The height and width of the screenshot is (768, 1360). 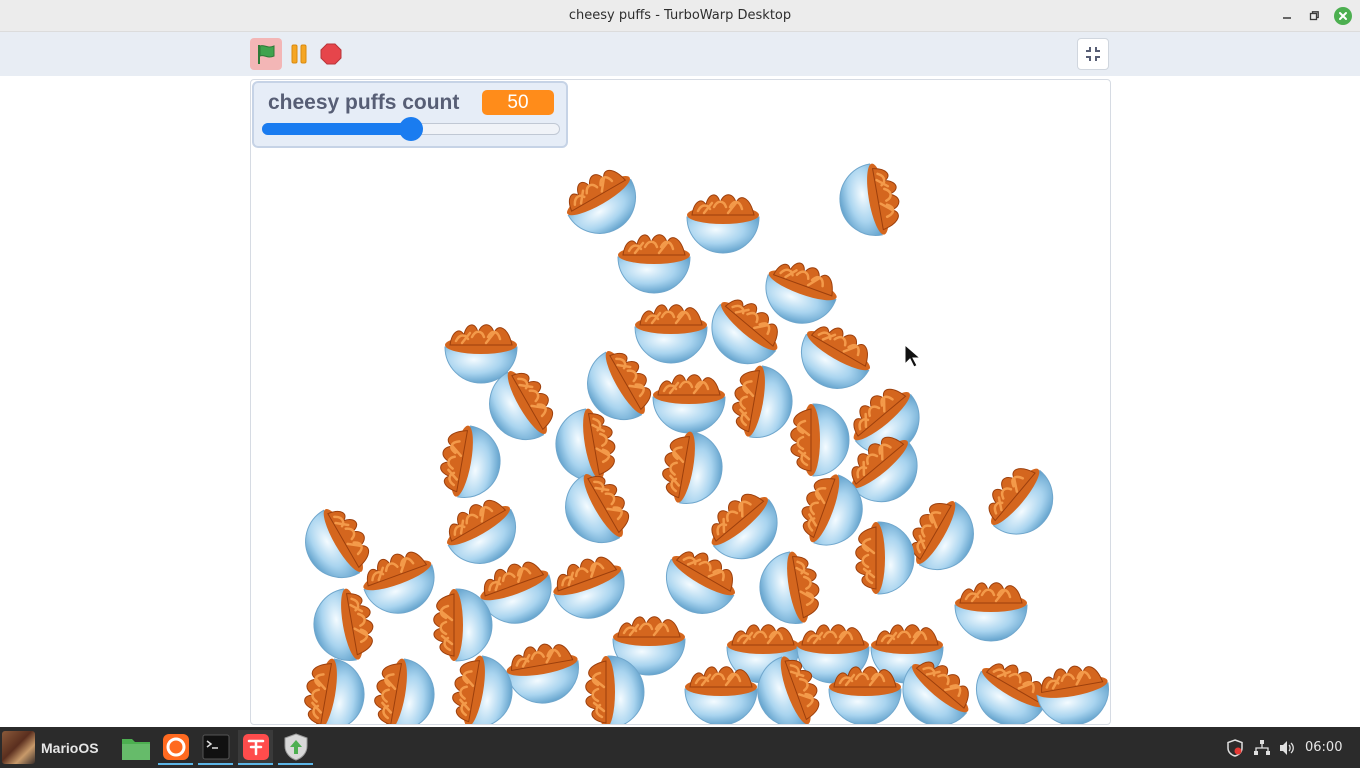 I want to click on green-flag-button, so click(x=266, y=54).